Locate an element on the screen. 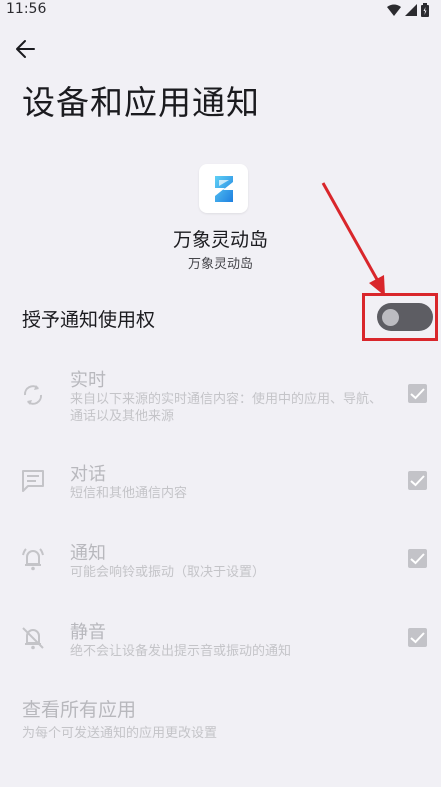 The image size is (441, 787). bell-ring-icon is located at coordinates (33, 559).